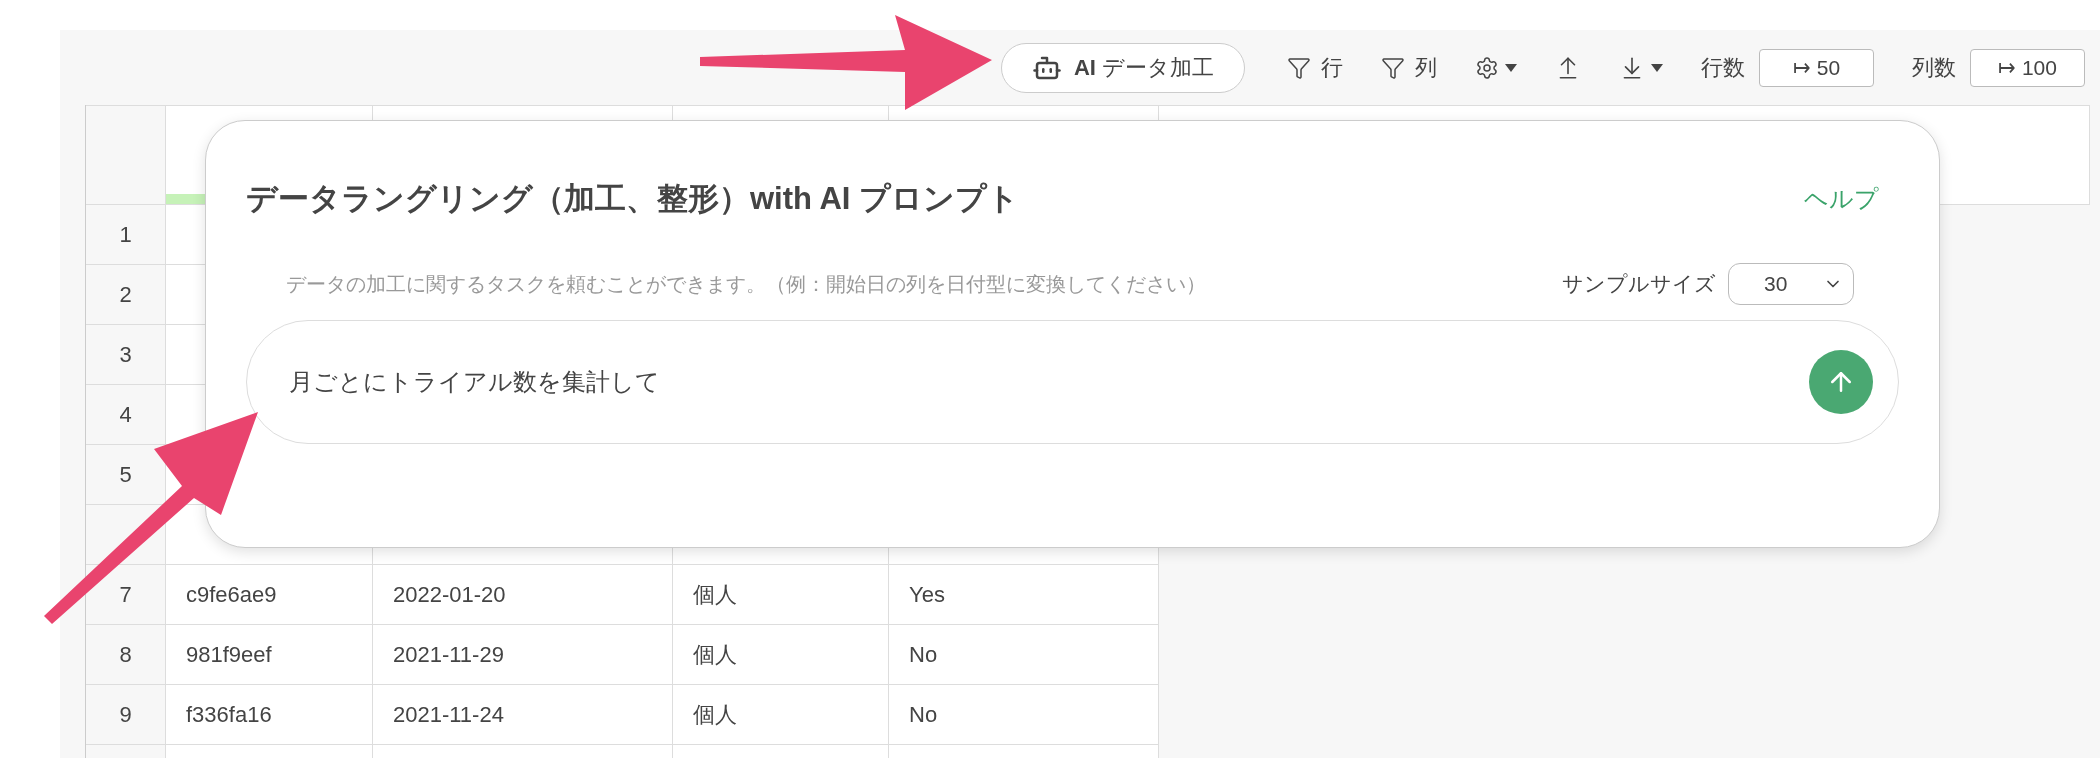  What do you see at coordinates (1024, 594) in the screenshot?
I see `table-cell: Yes` at bounding box center [1024, 594].